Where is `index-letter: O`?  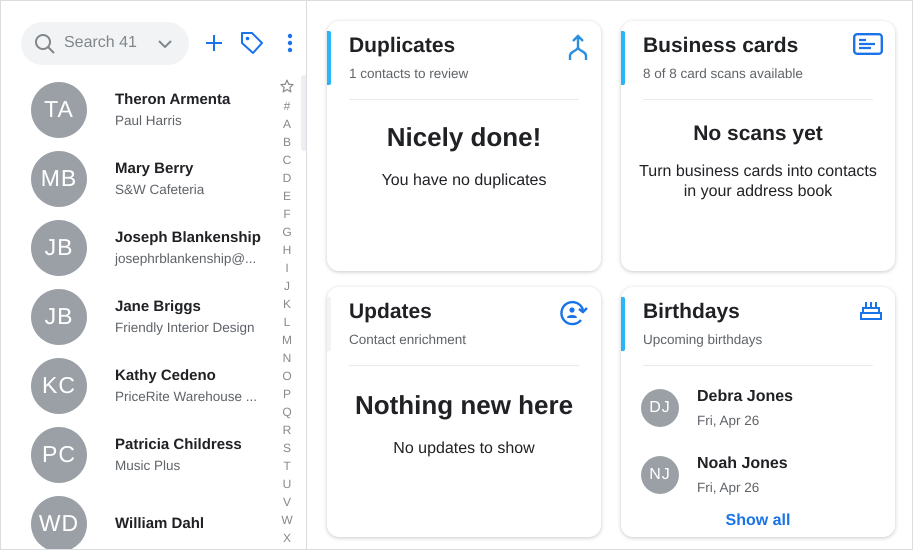 index-letter: O is located at coordinates (287, 376).